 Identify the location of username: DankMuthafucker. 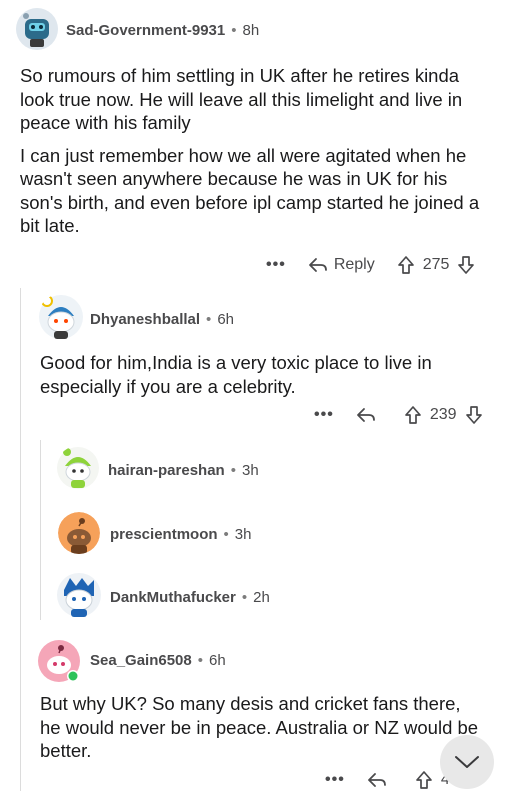
(173, 597).